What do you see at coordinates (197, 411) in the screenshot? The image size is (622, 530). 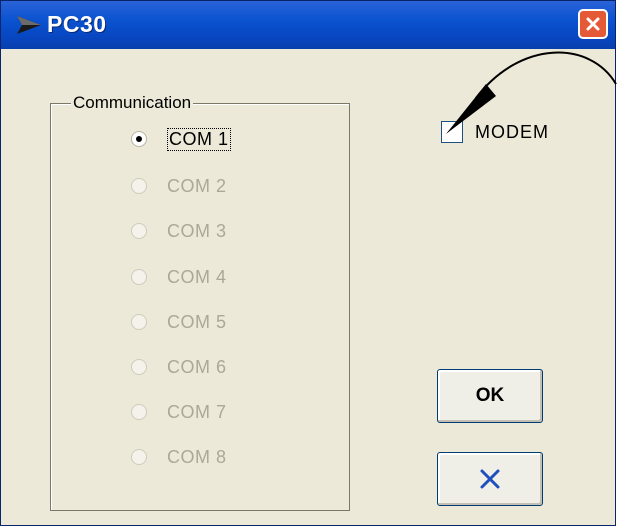 I see `radio-com7-label: COM 7` at bounding box center [197, 411].